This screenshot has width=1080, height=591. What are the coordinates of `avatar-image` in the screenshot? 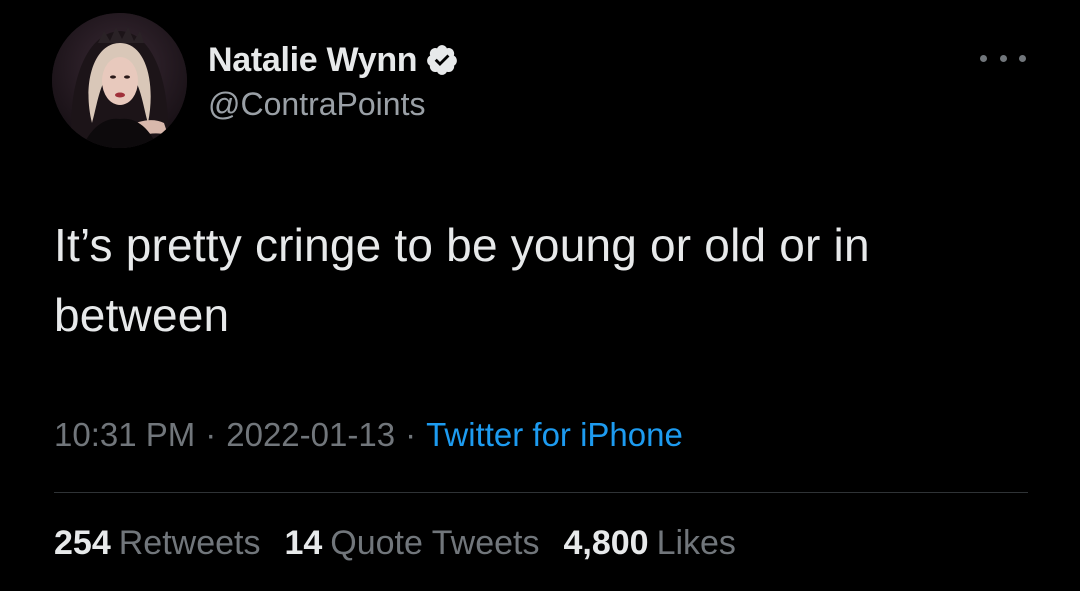 It's located at (119, 80).